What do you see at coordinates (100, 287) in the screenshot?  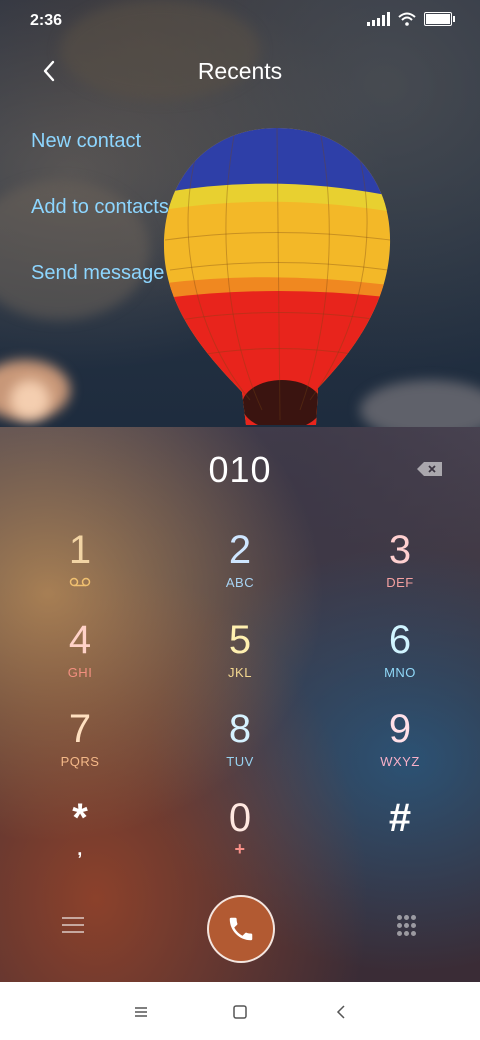 I see `send-message-option: Send message` at bounding box center [100, 287].